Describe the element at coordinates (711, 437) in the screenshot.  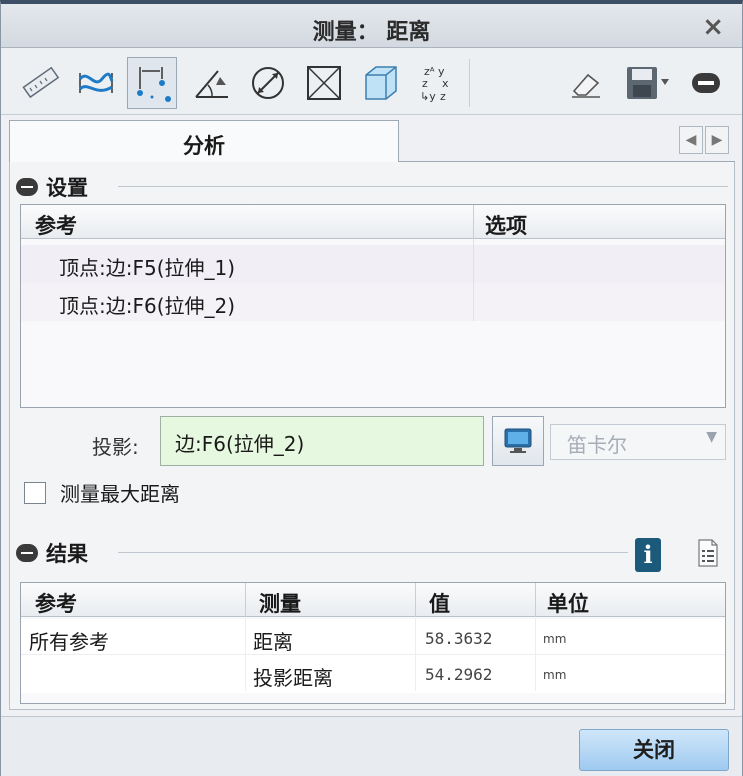
I see `chevron-down-icon: ▼` at that location.